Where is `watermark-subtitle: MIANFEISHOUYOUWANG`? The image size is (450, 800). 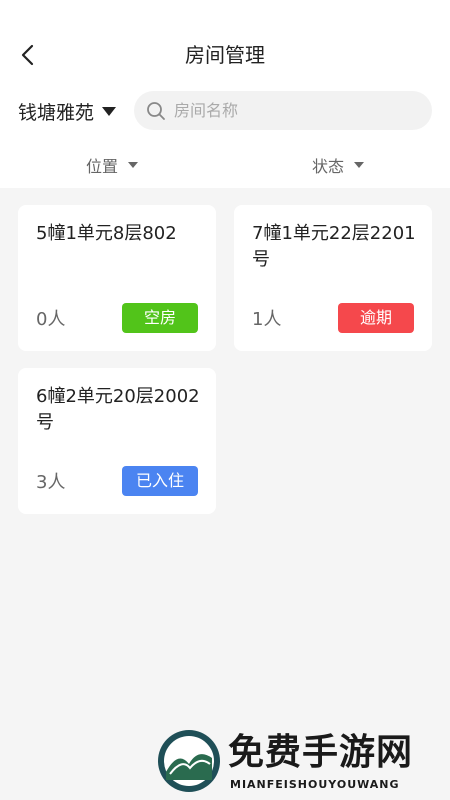
watermark-subtitle: MIANFEISHOUYOUWANG is located at coordinates (315, 784).